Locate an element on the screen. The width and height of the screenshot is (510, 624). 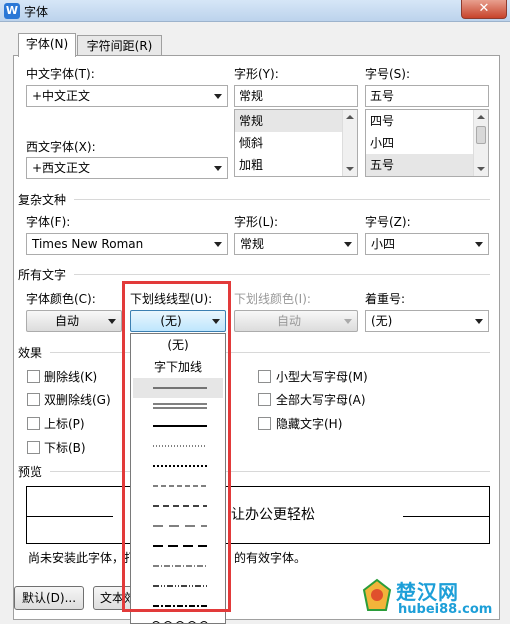
font-color-select: 自动 is located at coordinates (74, 321).